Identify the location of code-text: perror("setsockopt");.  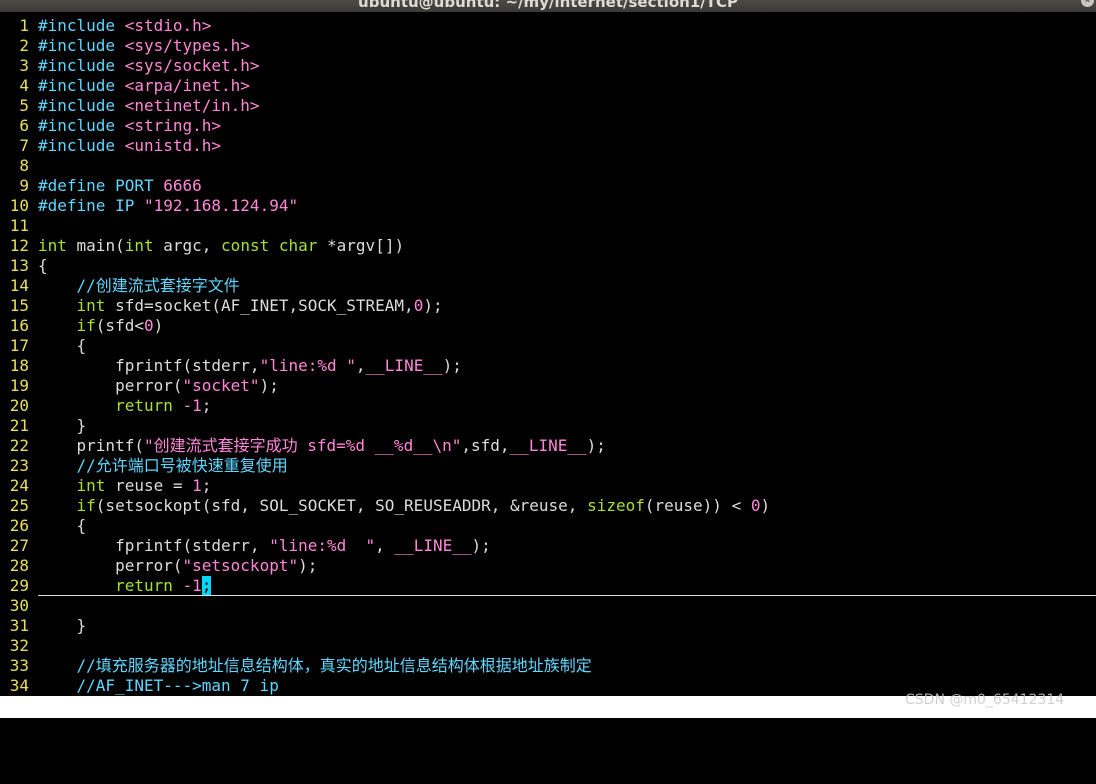
(177, 565).